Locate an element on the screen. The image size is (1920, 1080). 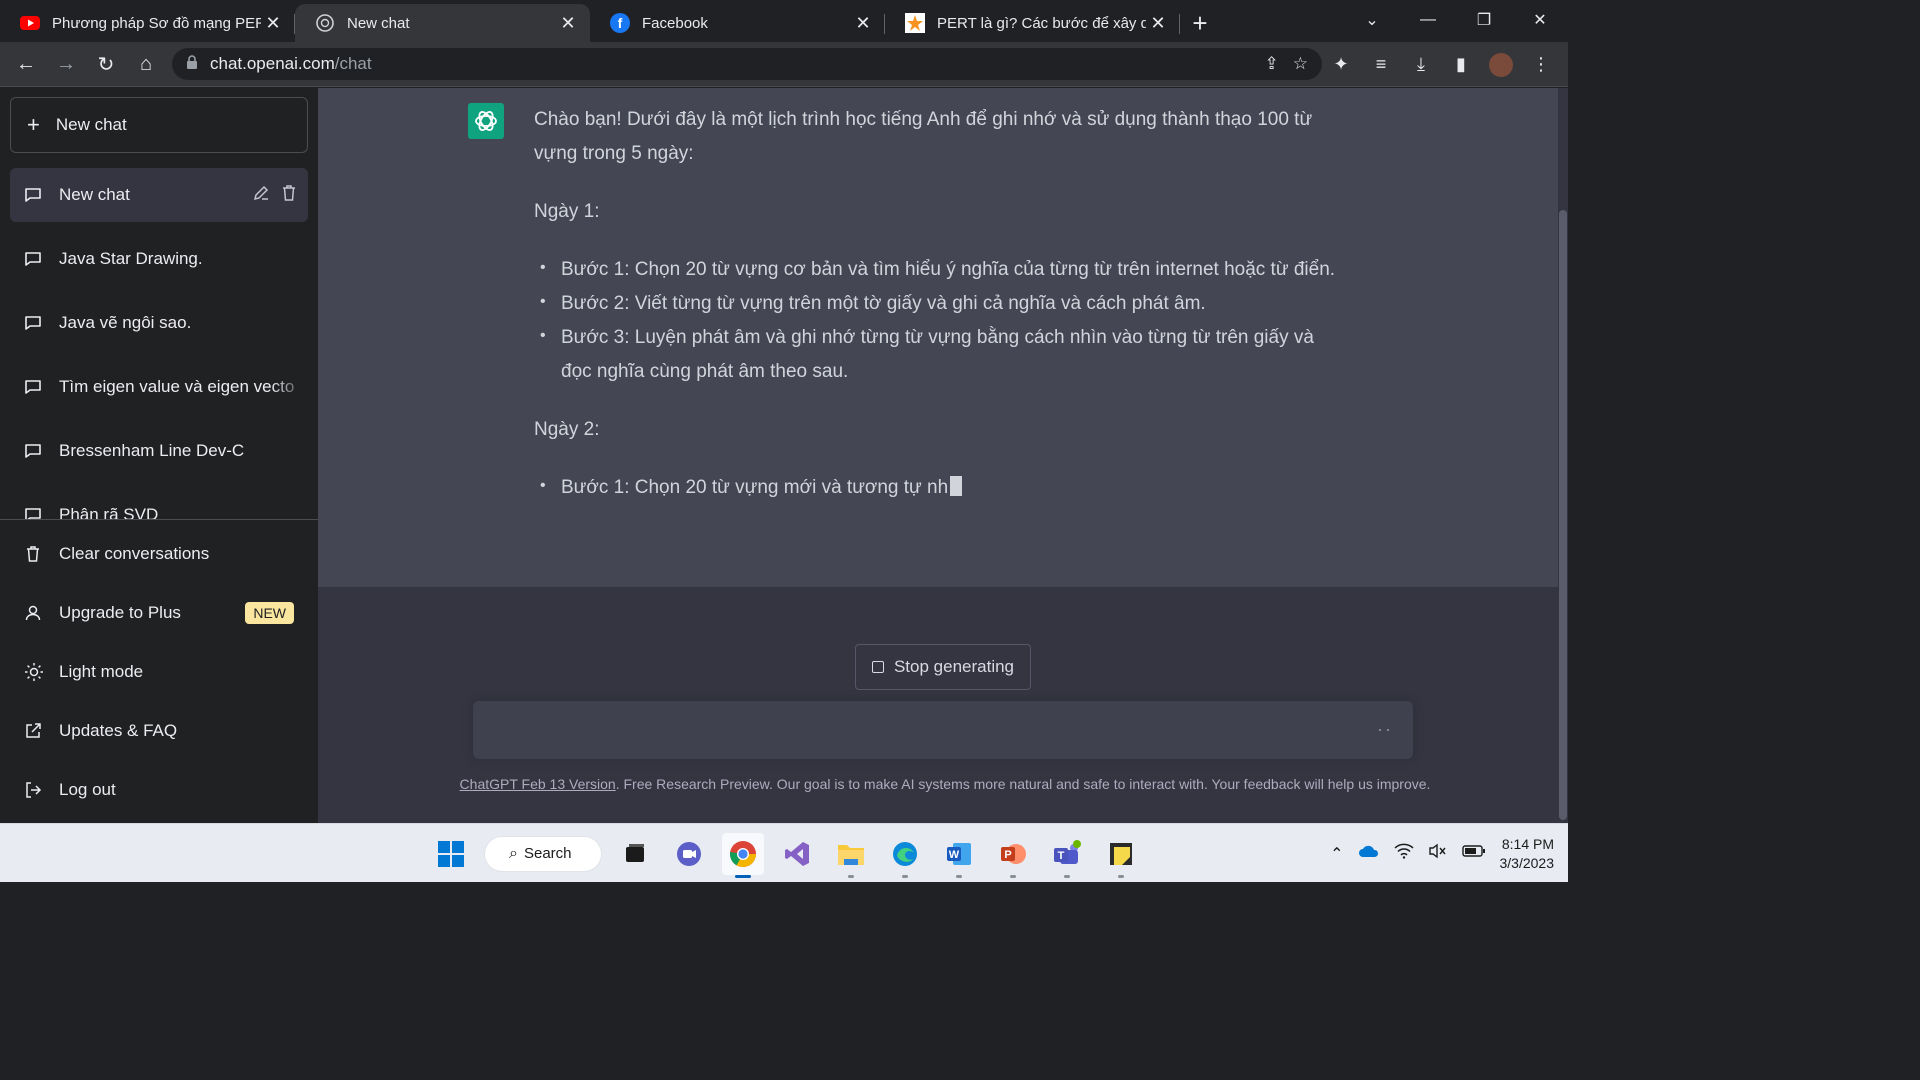
battery-icon is located at coordinates (1473, 853).